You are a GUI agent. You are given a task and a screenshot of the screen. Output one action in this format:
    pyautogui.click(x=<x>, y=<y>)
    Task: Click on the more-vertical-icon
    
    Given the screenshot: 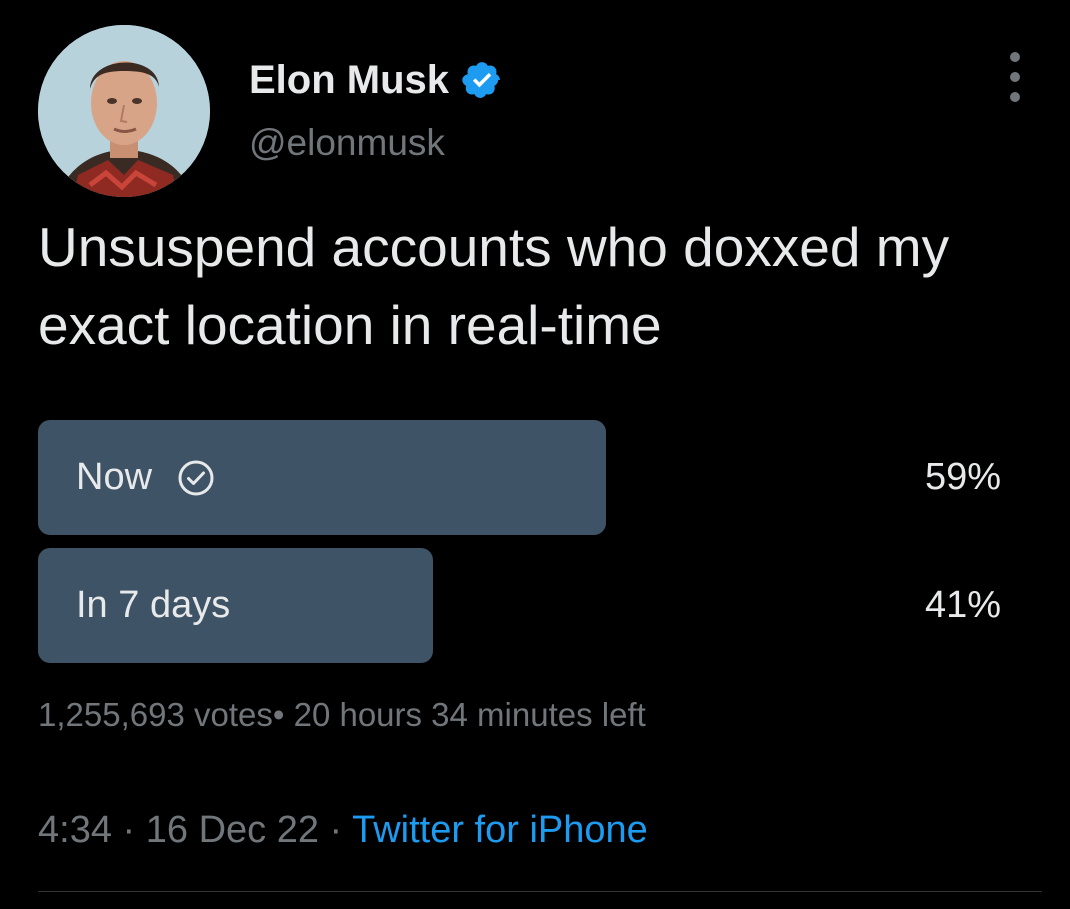 What is the action you would take?
    pyautogui.click(x=1015, y=77)
    